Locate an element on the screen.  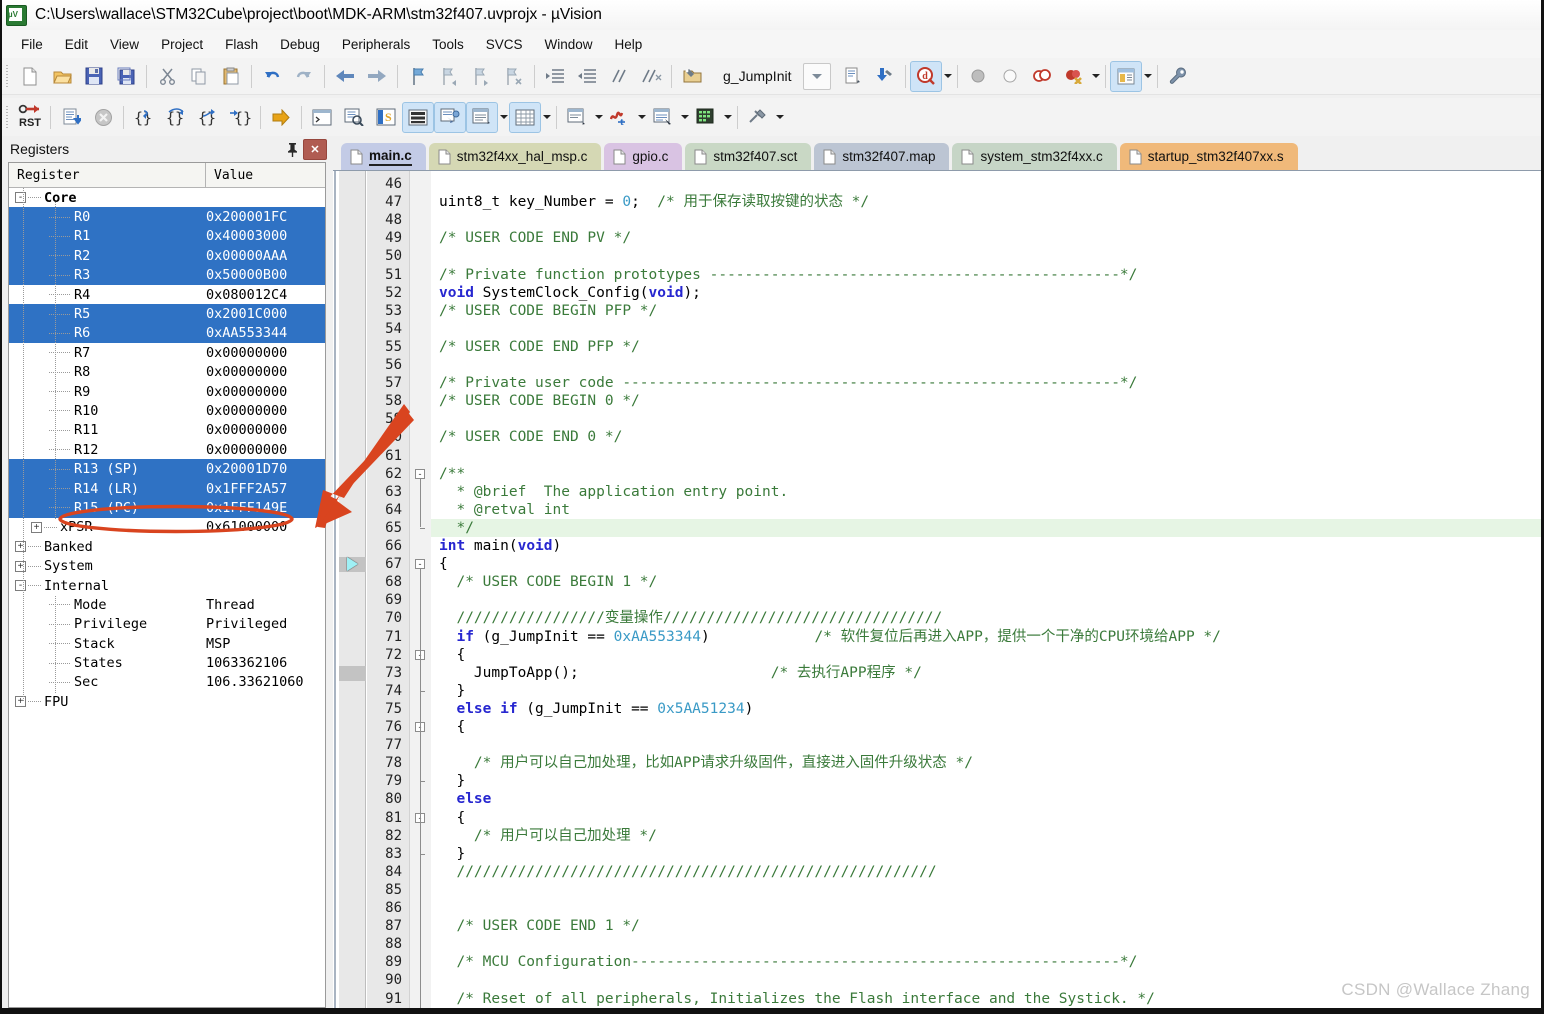
navigate-forward-button is located at coordinates (377, 76).